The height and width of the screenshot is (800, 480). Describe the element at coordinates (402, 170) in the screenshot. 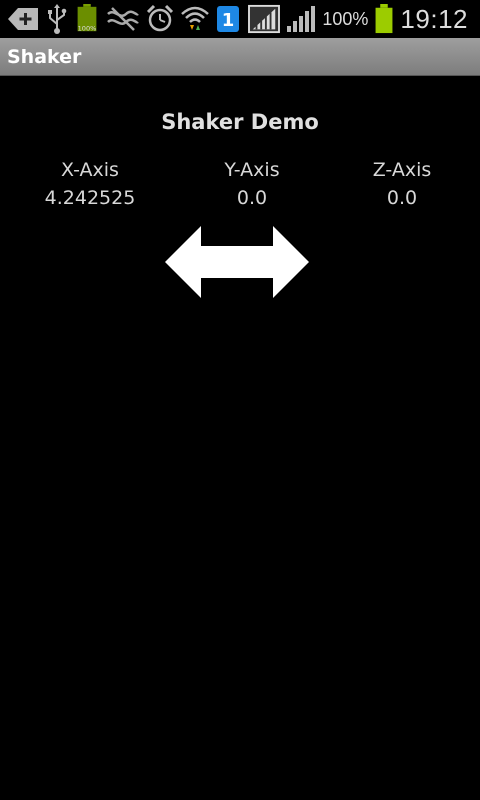

I see `z-axis-label: Z-Axis` at that location.